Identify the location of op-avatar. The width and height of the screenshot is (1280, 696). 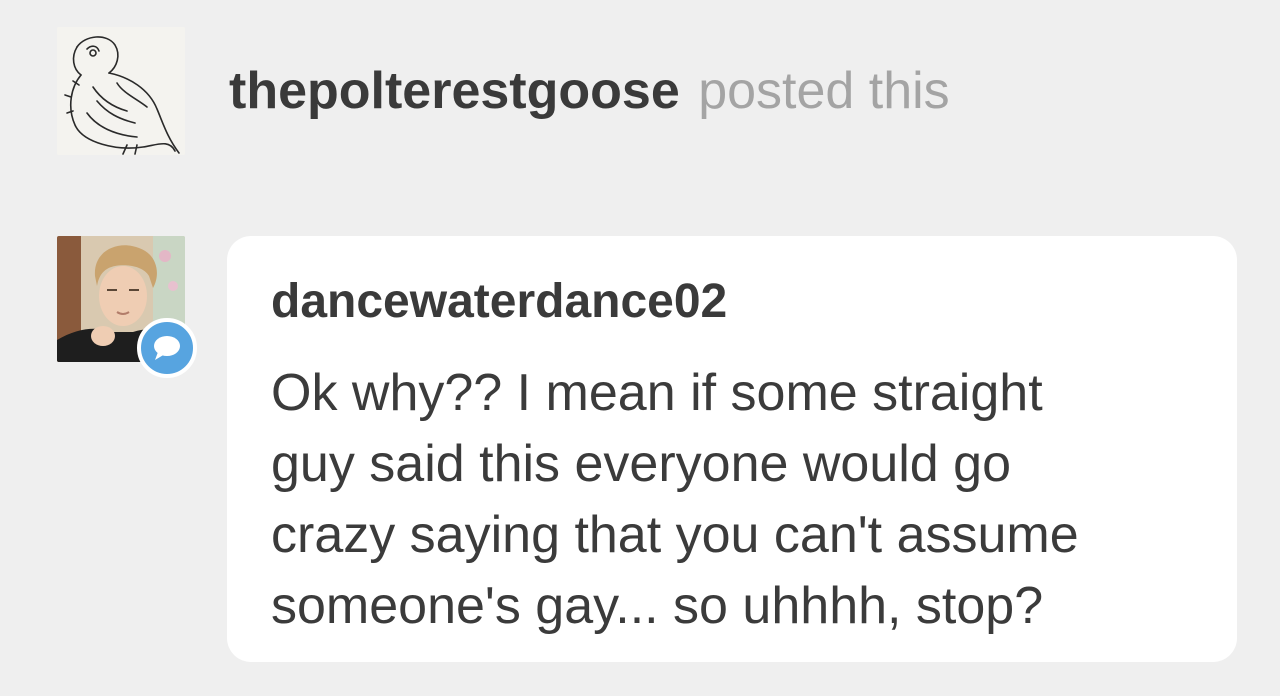
(121, 91).